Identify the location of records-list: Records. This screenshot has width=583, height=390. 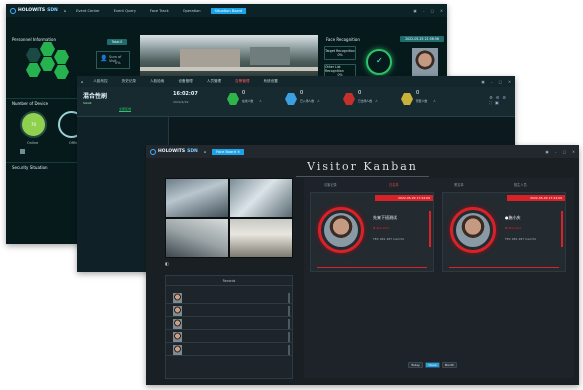
(229, 327).